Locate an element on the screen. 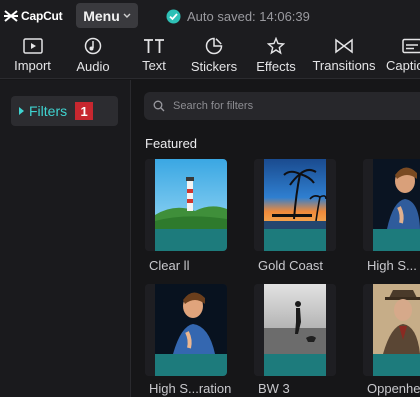  transitions-icon is located at coordinates (344, 46).